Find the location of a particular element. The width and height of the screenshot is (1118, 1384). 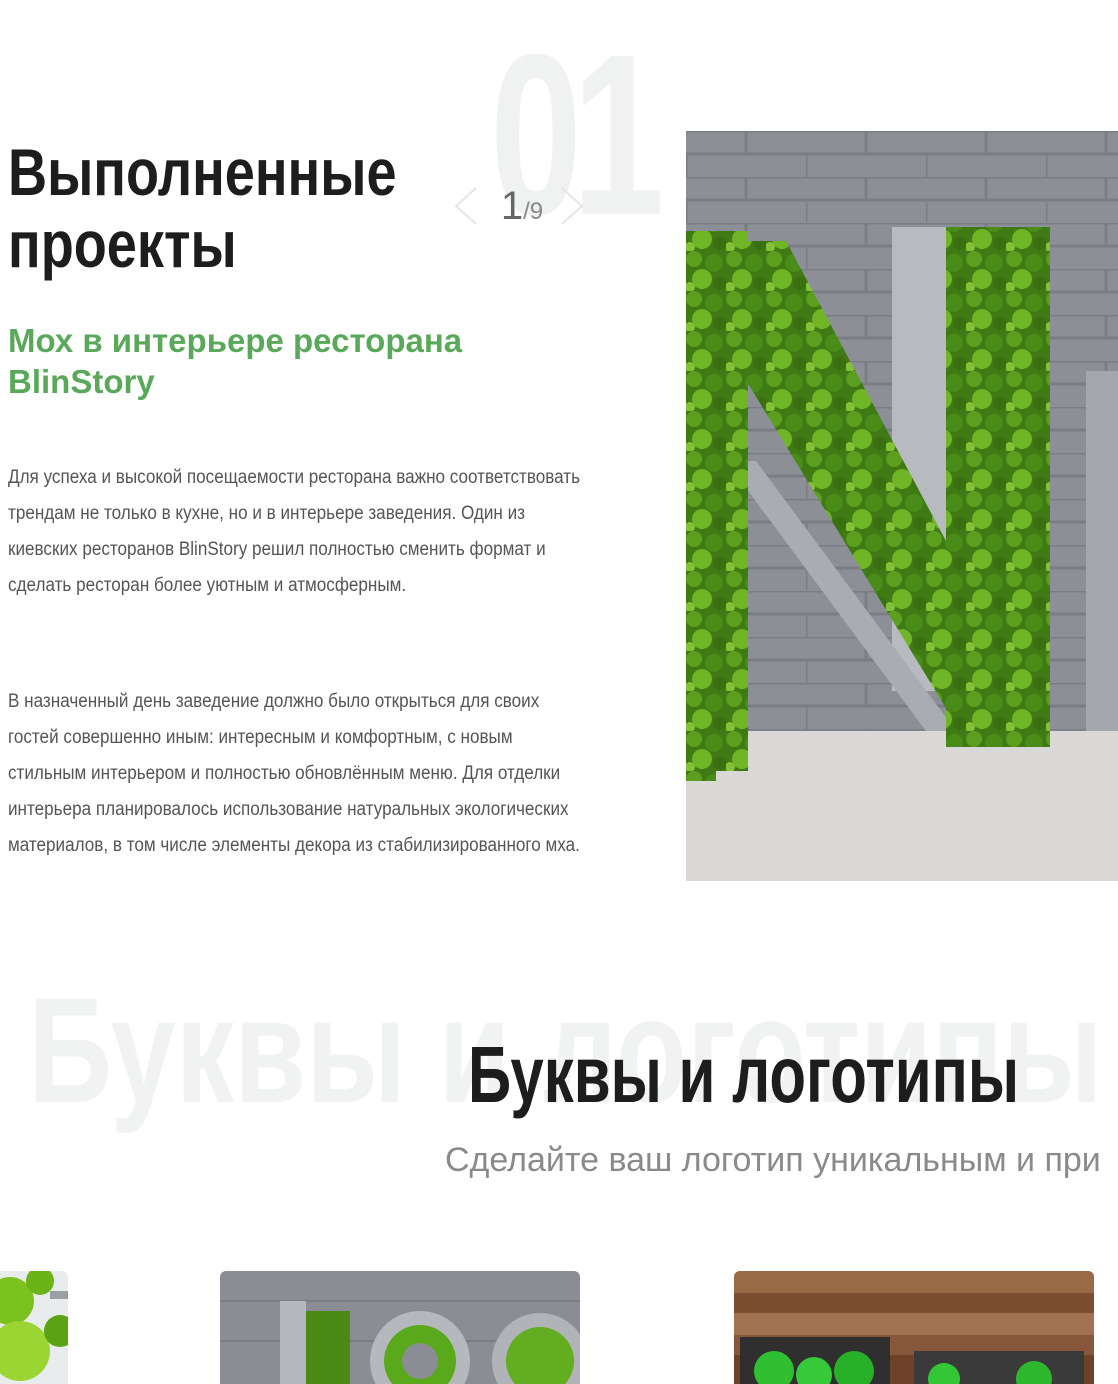

section-title: Выполненные проекты is located at coordinates (202, 208).